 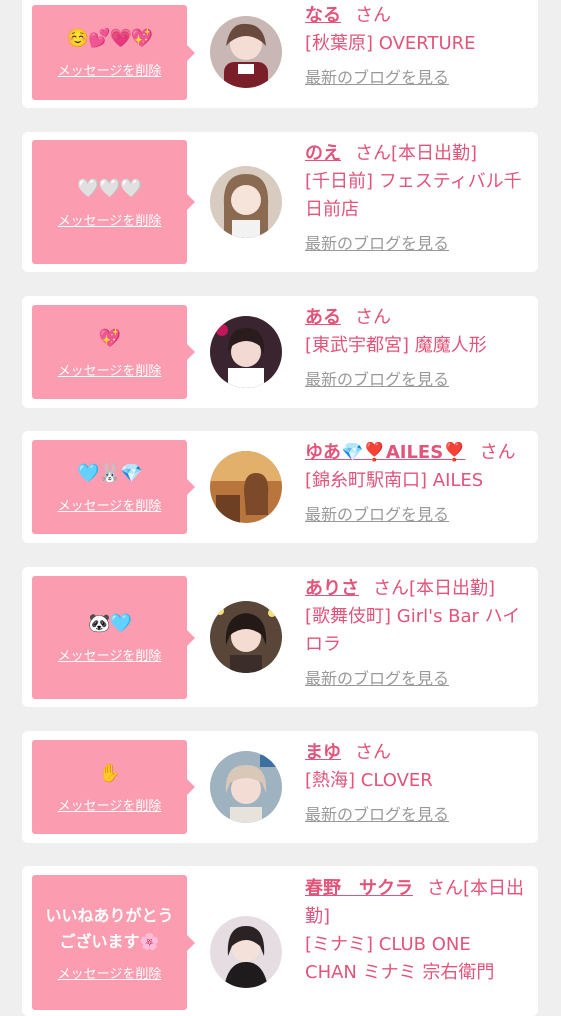 What do you see at coordinates (394, 480) in the screenshot?
I see `shop-name: [錦糸町駅南口] AILES` at bounding box center [394, 480].